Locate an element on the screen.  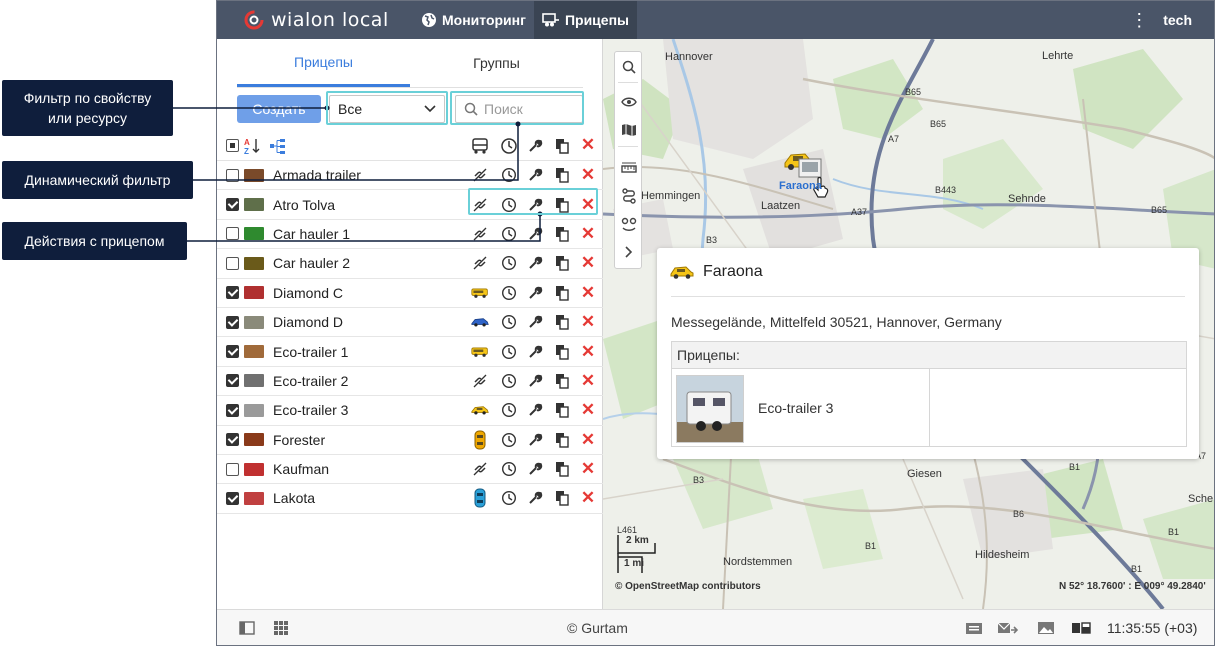
trailer-name: Eco-trailer 3 is located at coordinates (310, 410).